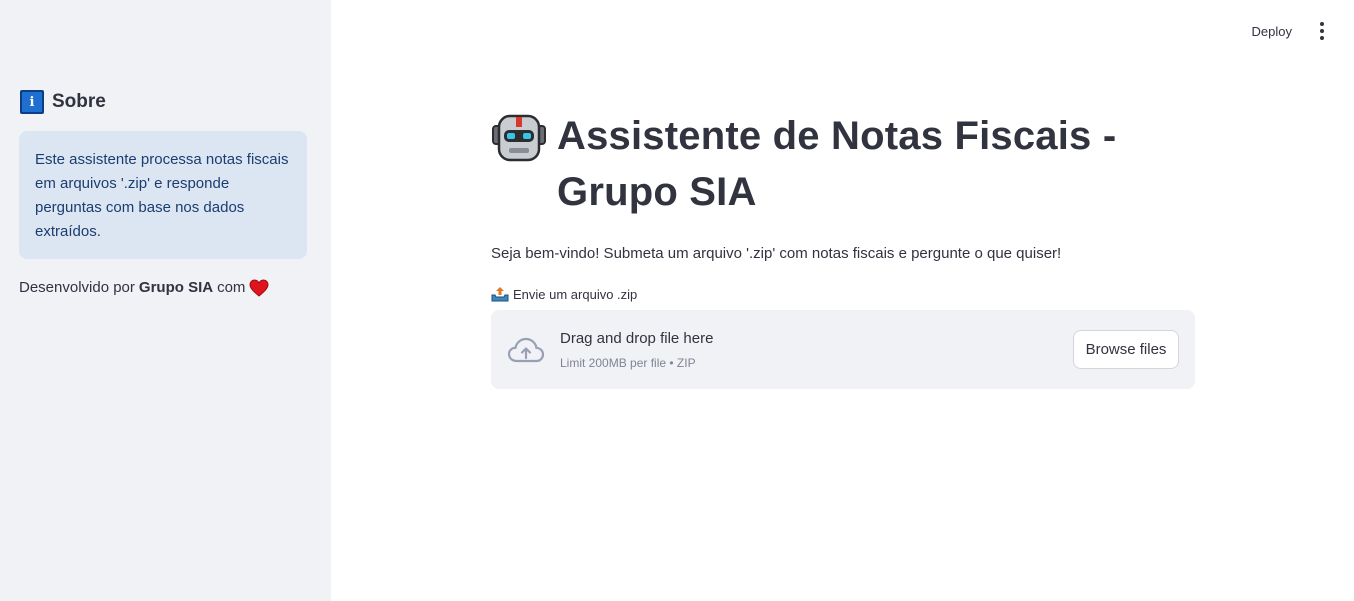  Describe the element at coordinates (637, 338) in the screenshot. I see `dropzone-title: Drag and drop file here` at that location.